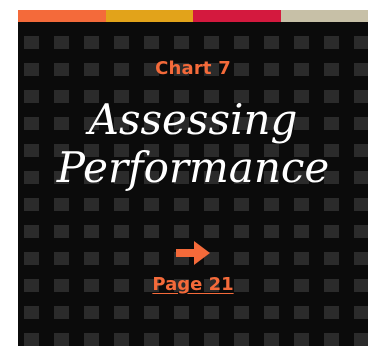 The image size is (386, 346). I want to click on title-line-2: Performance, so click(193, 167).